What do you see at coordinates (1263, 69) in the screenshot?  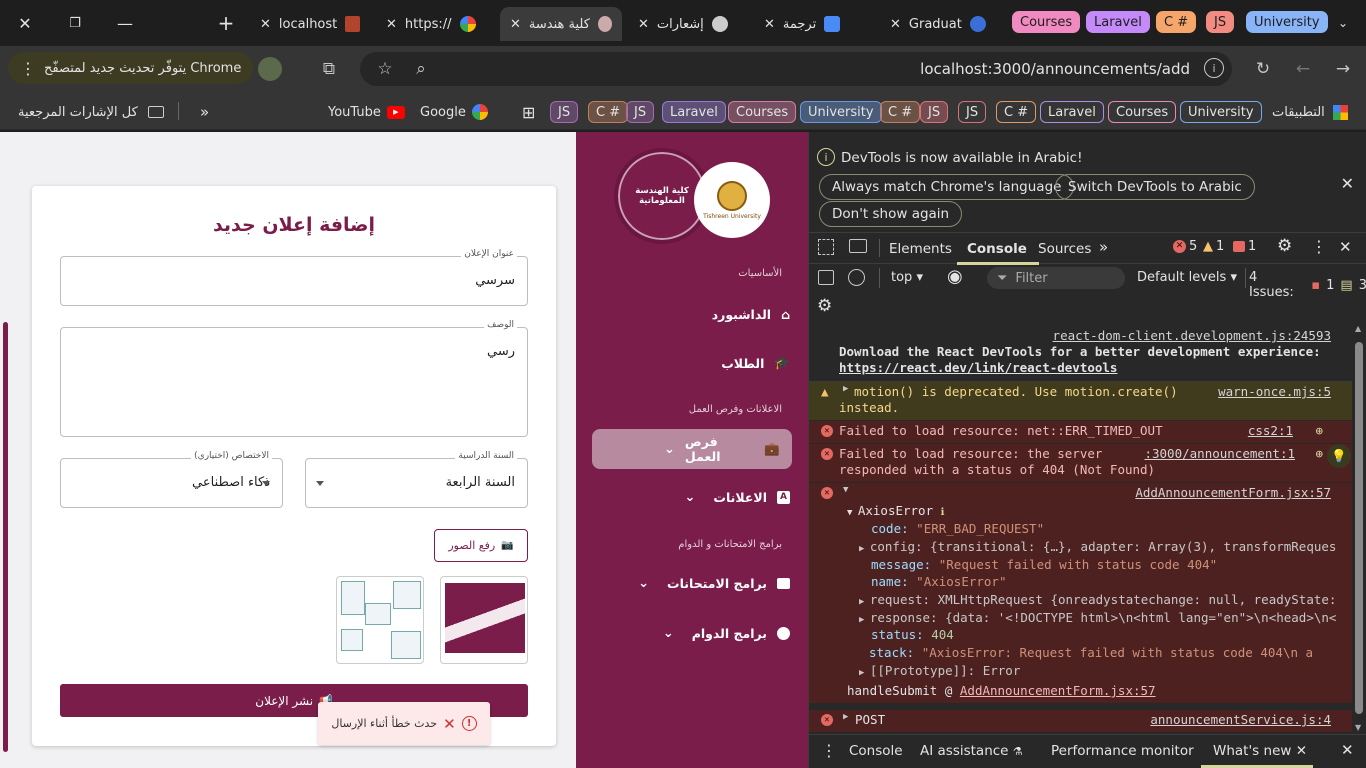 I see `reload-icon: ↻` at bounding box center [1263, 69].